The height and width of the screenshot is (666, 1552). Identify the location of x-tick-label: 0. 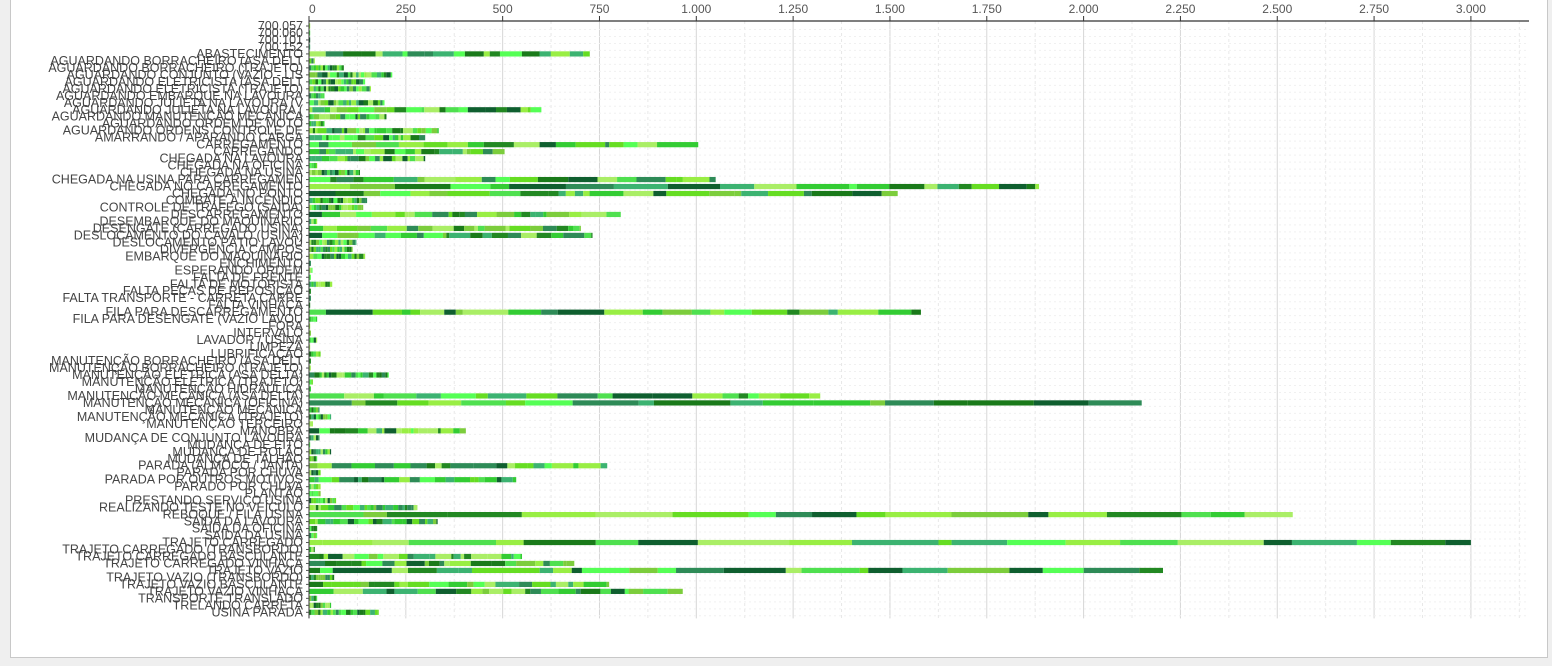
(312, 9).